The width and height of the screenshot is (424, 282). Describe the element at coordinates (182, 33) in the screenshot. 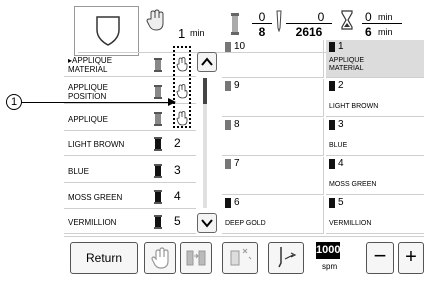

I see `sewing-time-value: 1` at that location.